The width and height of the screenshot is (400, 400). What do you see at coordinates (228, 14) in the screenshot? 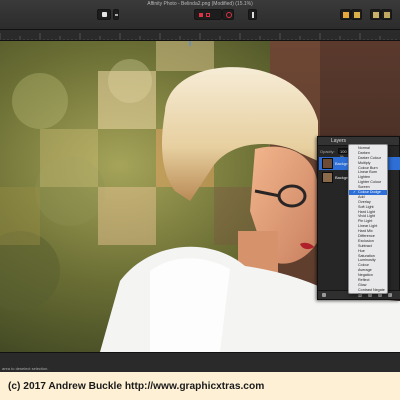
I see `arrange-icon` at bounding box center [228, 14].